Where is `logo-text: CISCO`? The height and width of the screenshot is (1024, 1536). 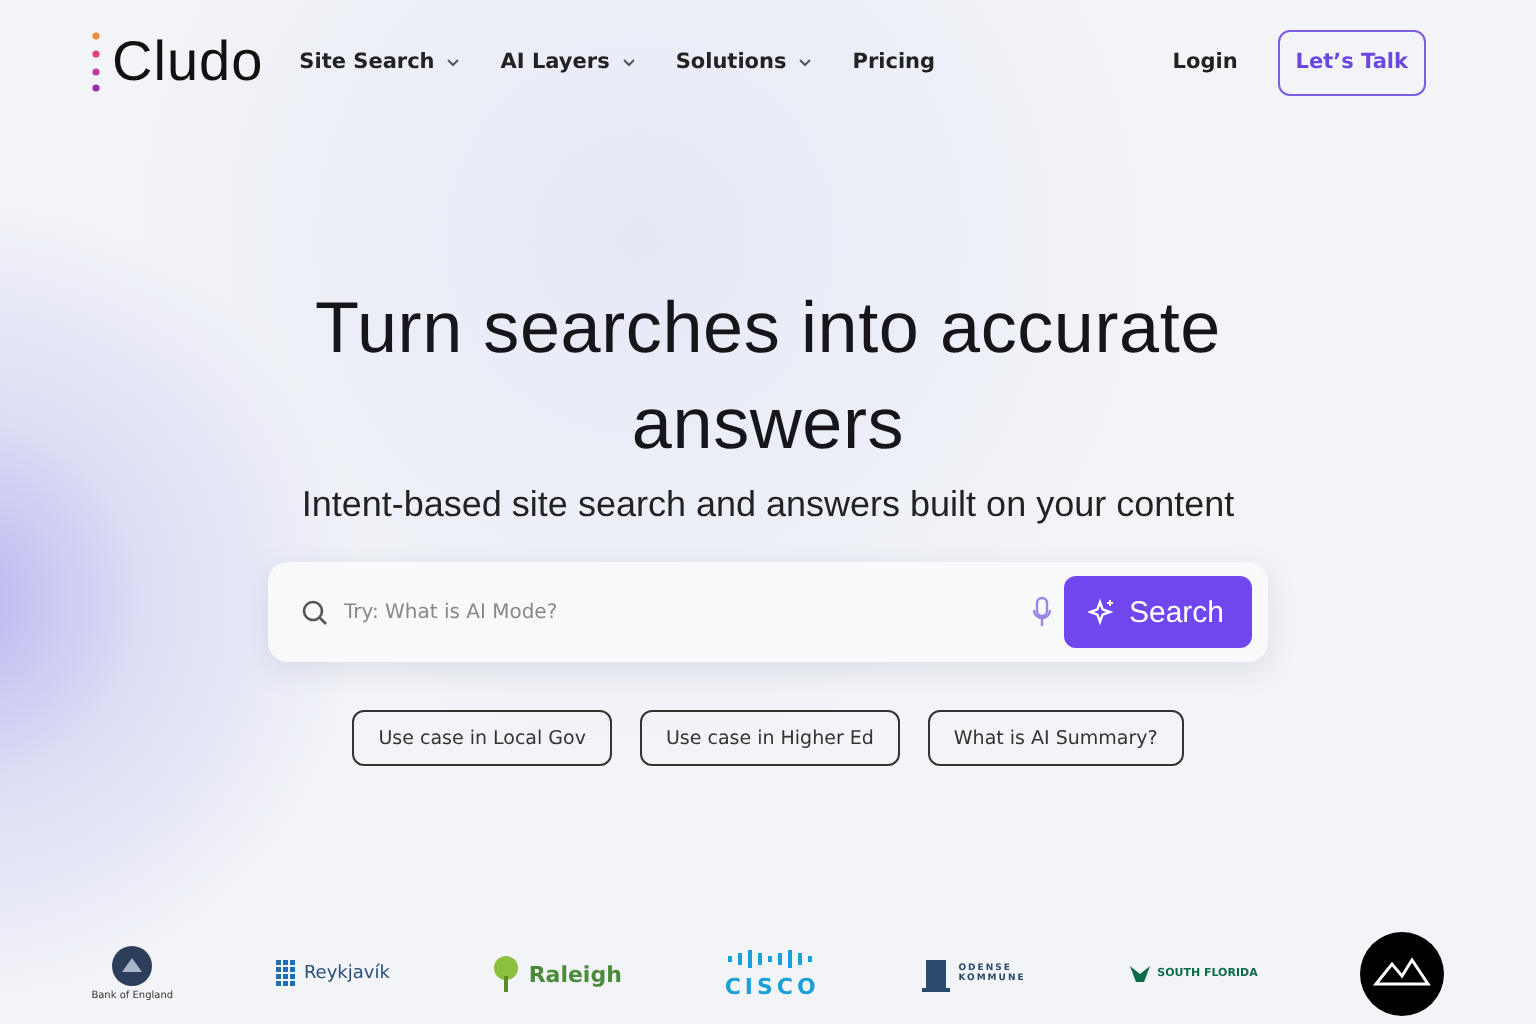
logo-text: CISCO is located at coordinates (772, 987).